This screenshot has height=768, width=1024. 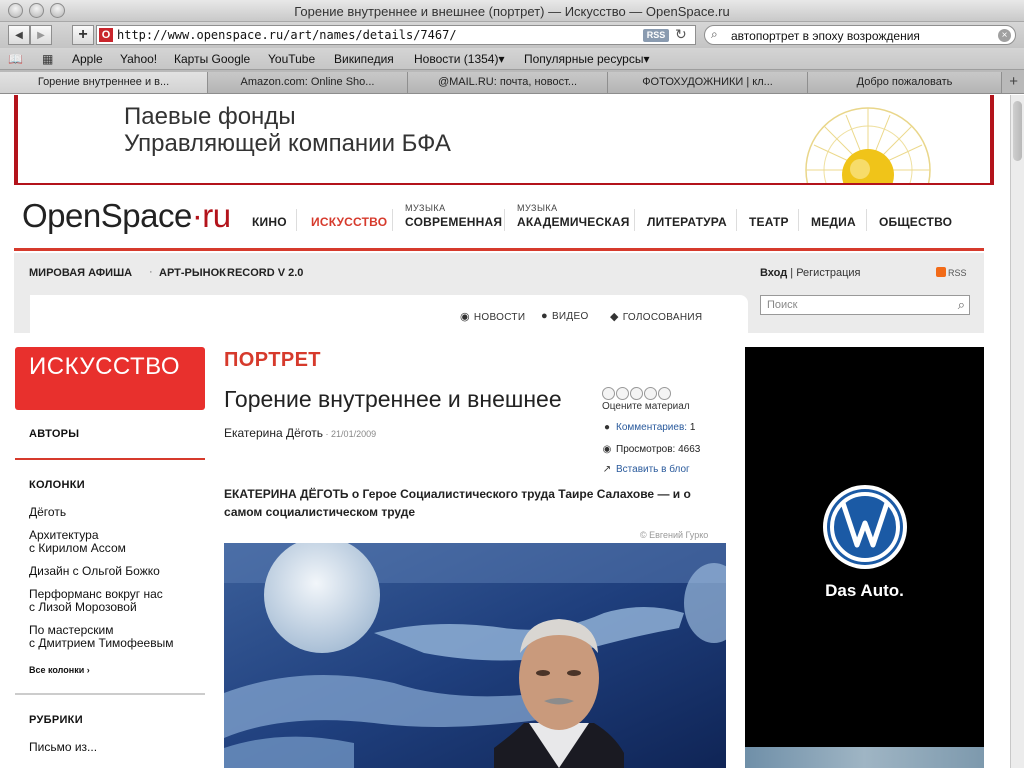 I want to click on column-line2: с Кирилом Ассом, so click(x=77, y=548).